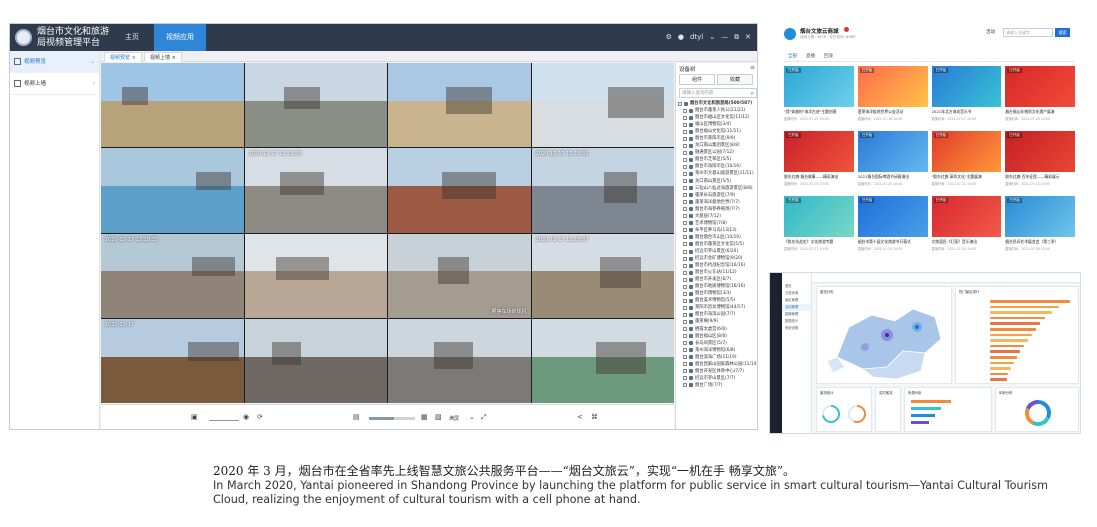 The image size is (1097, 527). What do you see at coordinates (819, 177) in the screenshot?
I see `event-title: 胶东红旗·烟台故事——精彩演出` at bounding box center [819, 177].